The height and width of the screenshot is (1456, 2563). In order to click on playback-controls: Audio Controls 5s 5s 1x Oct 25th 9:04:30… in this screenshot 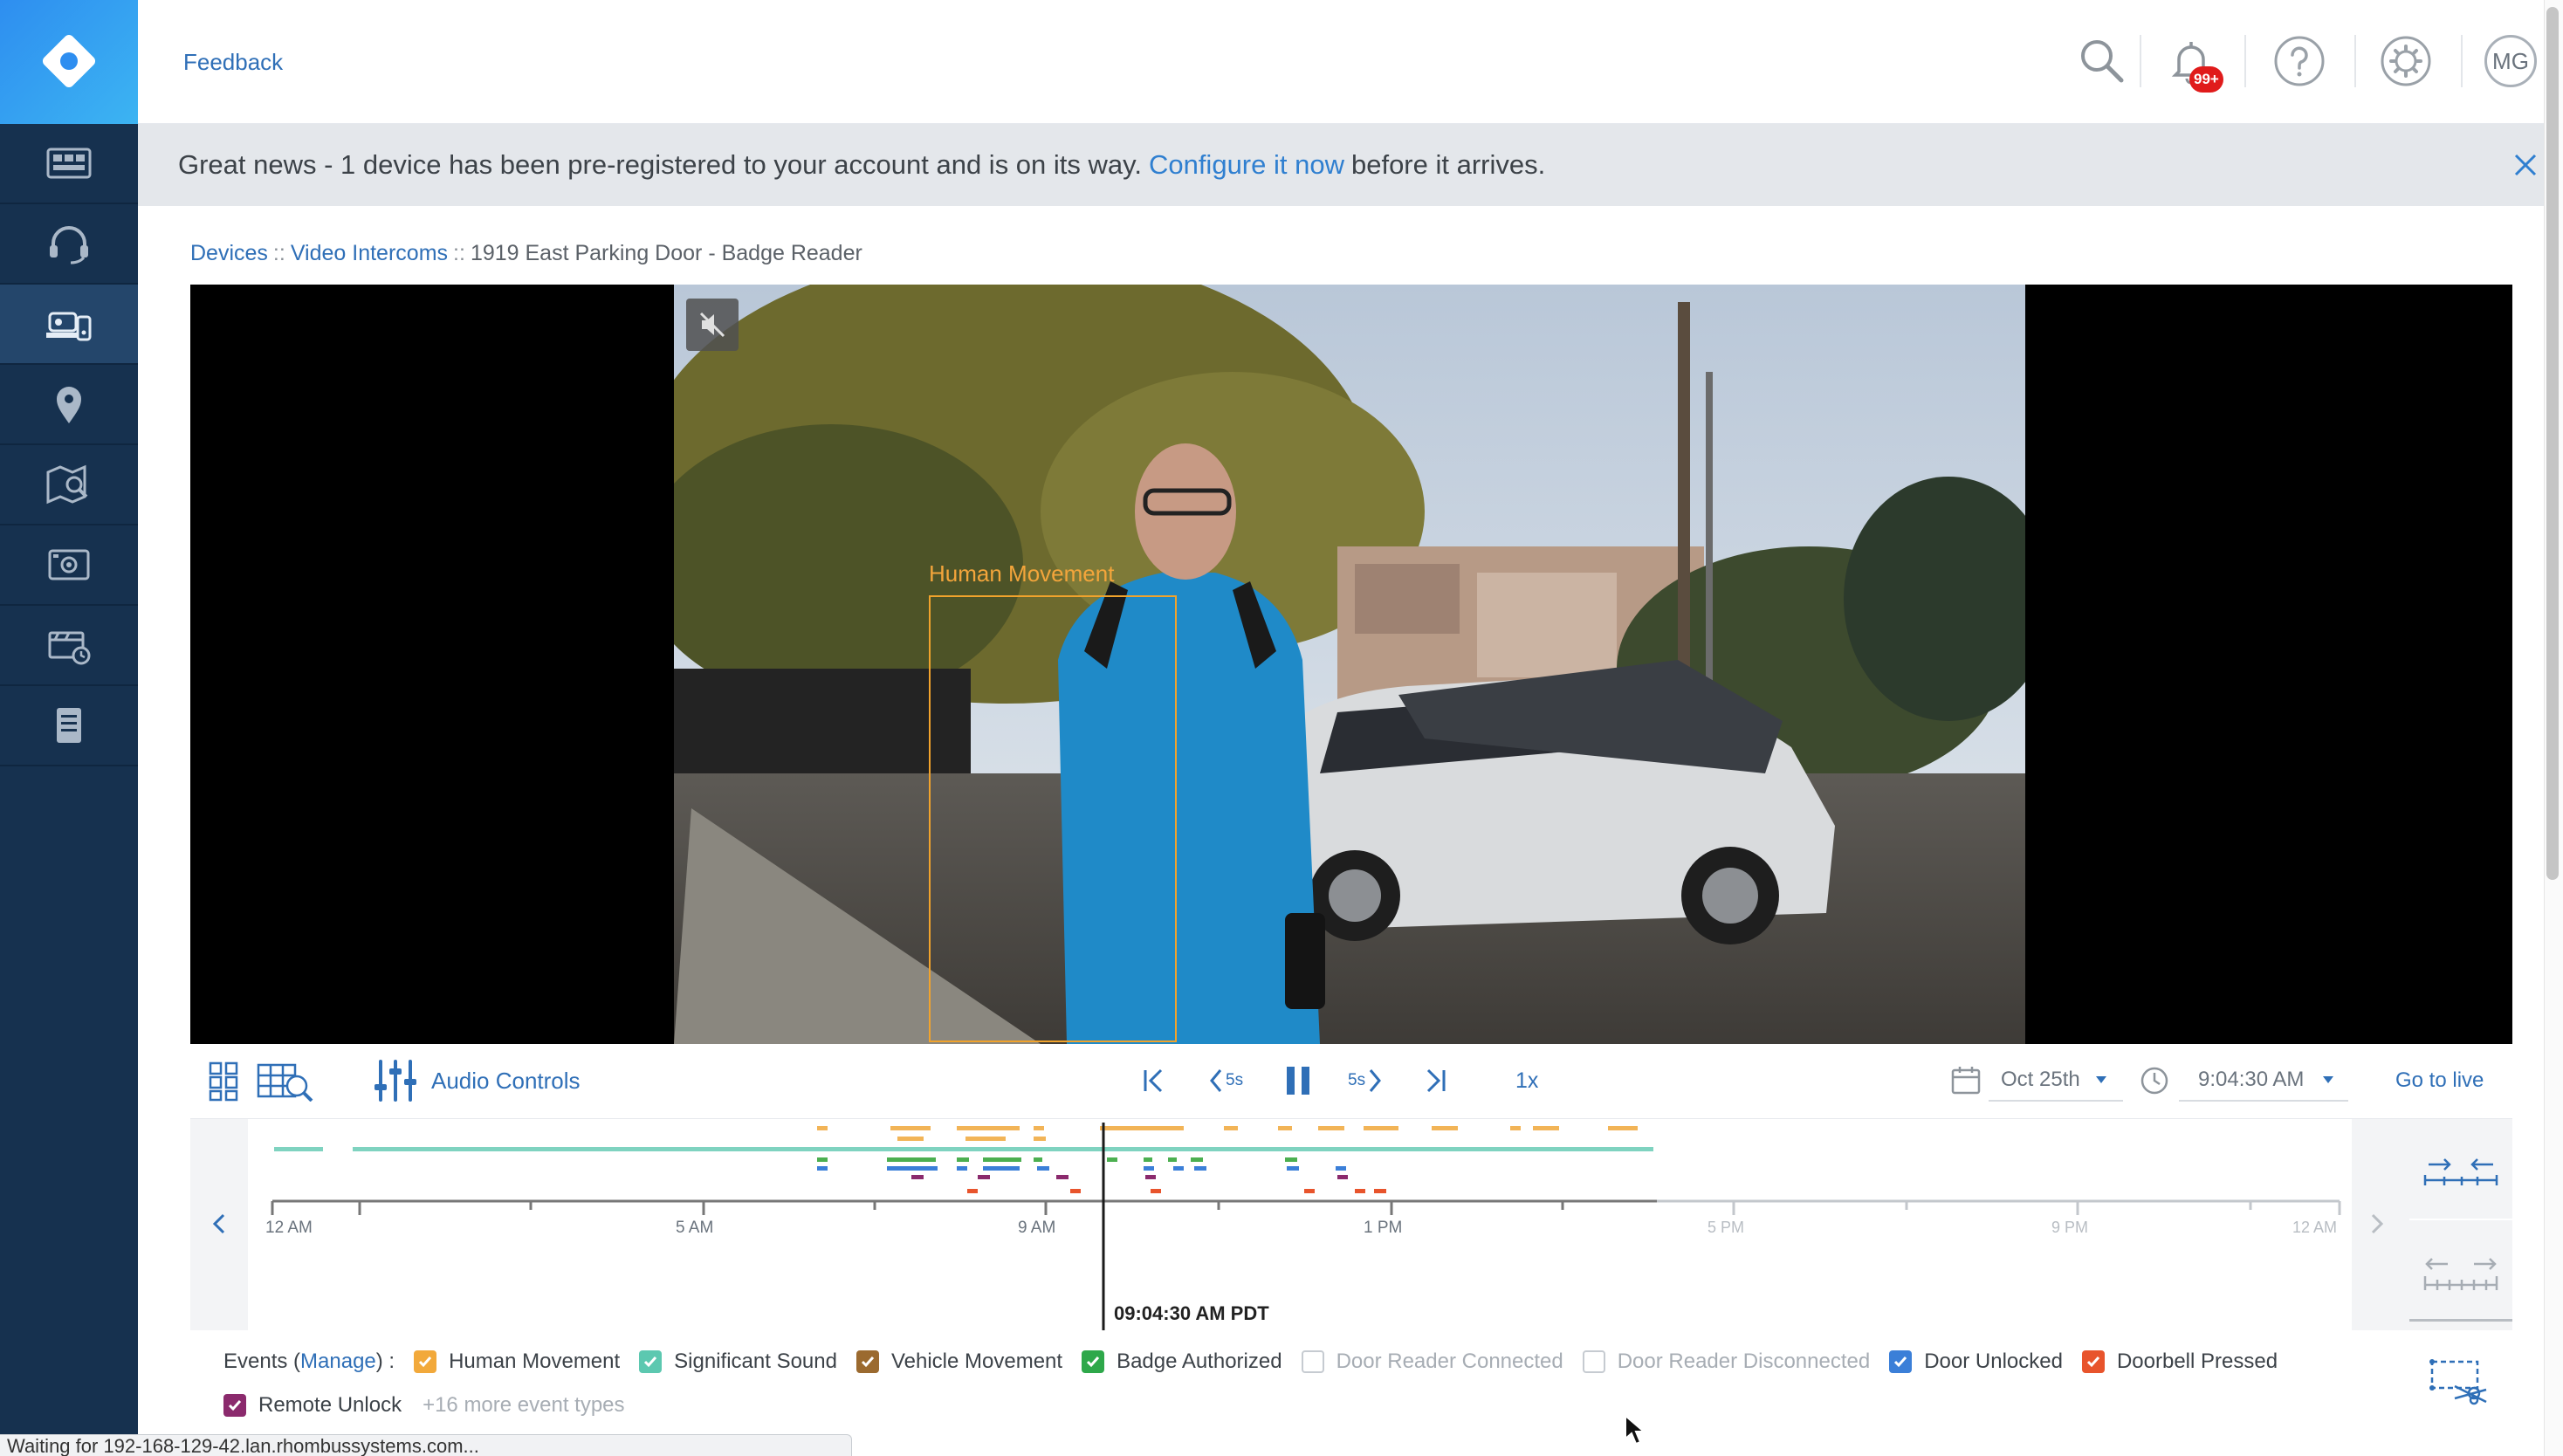, I will do `click(1351, 1081)`.